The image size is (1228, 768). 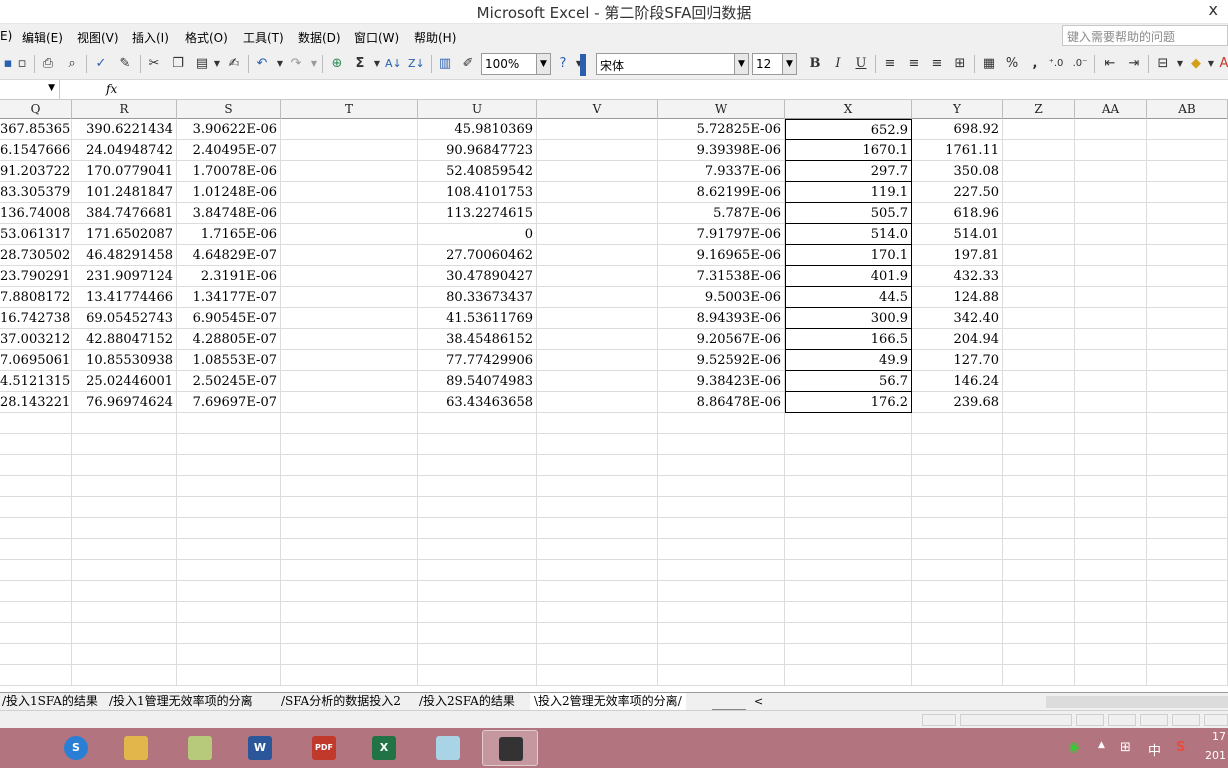 What do you see at coordinates (848, 318) in the screenshot?
I see `cell: 300.9` at bounding box center [848, 318].